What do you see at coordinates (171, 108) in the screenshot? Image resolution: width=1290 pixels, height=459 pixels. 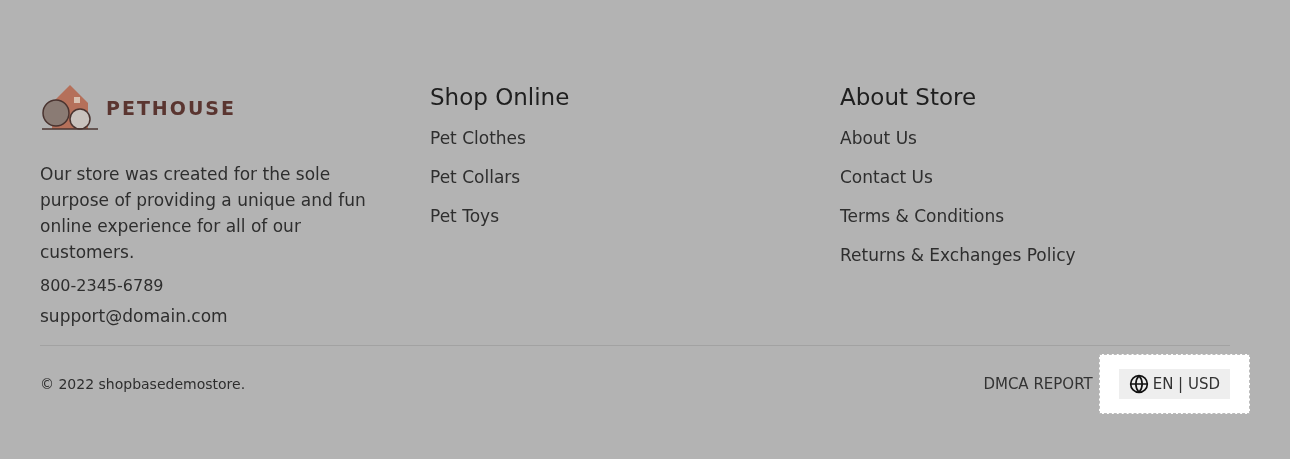 I see `brand-name: PETHOUSE` at bounding box center [171, 108].